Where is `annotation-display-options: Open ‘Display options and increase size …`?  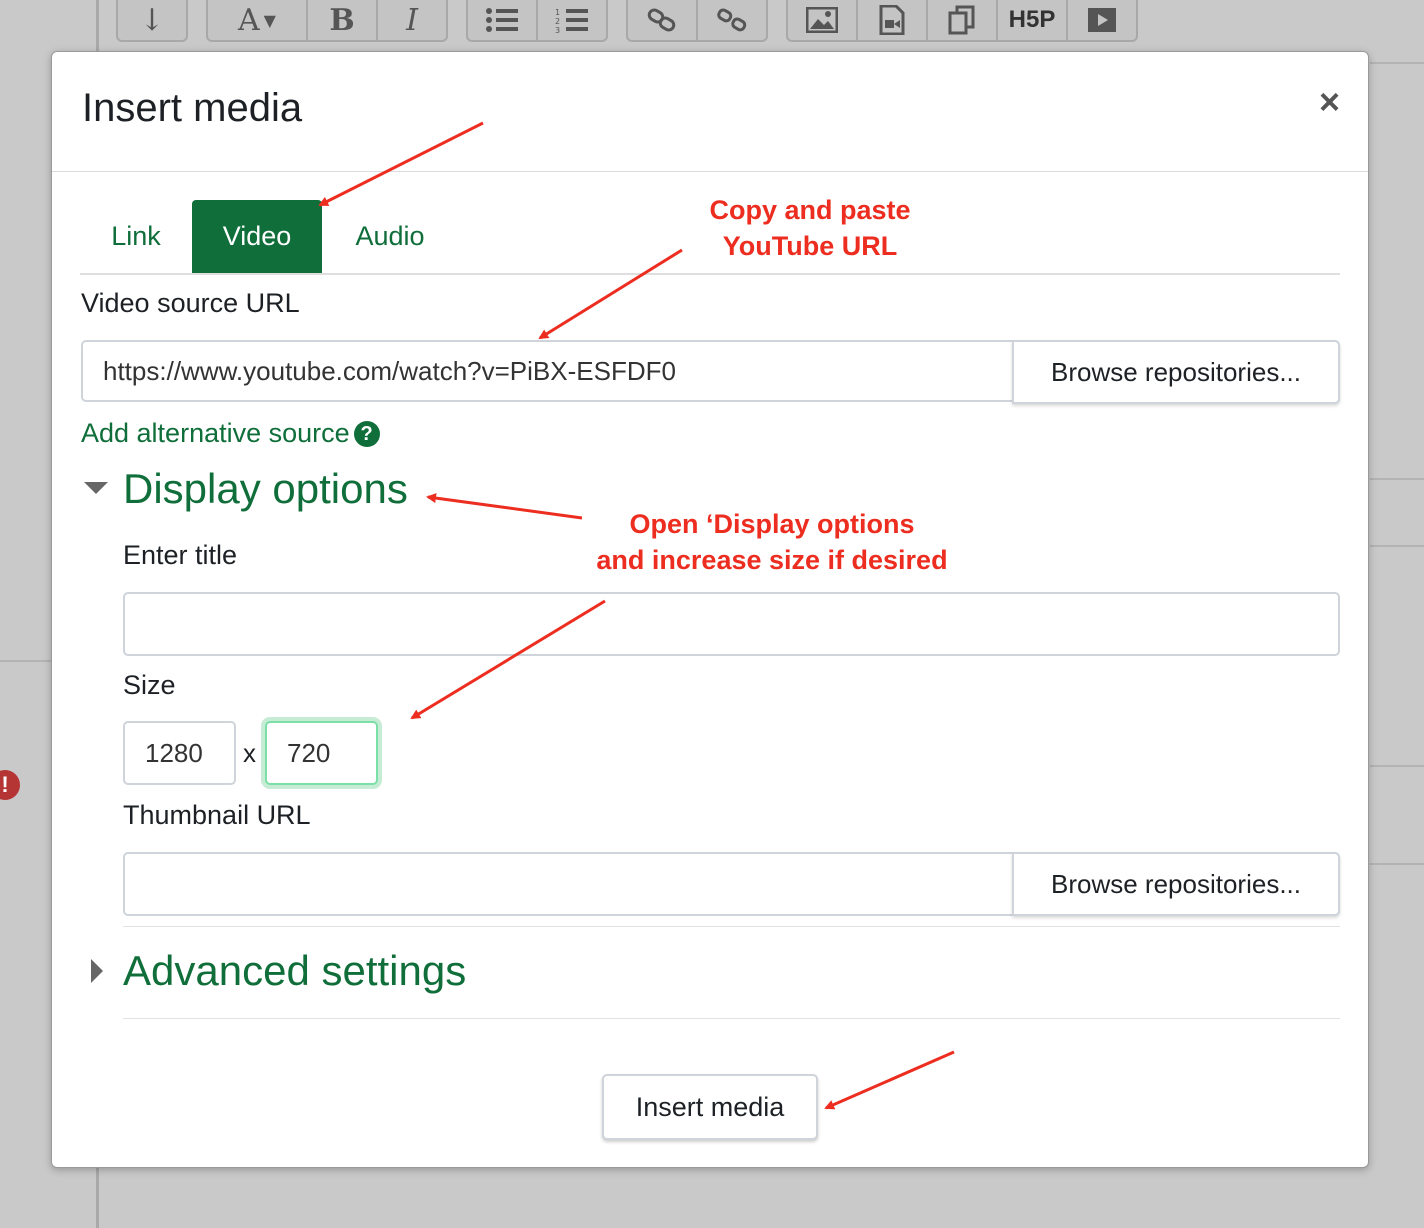
annotation-display-options: Open ‘Display options and increase size … is located at coordinates (772, 542).